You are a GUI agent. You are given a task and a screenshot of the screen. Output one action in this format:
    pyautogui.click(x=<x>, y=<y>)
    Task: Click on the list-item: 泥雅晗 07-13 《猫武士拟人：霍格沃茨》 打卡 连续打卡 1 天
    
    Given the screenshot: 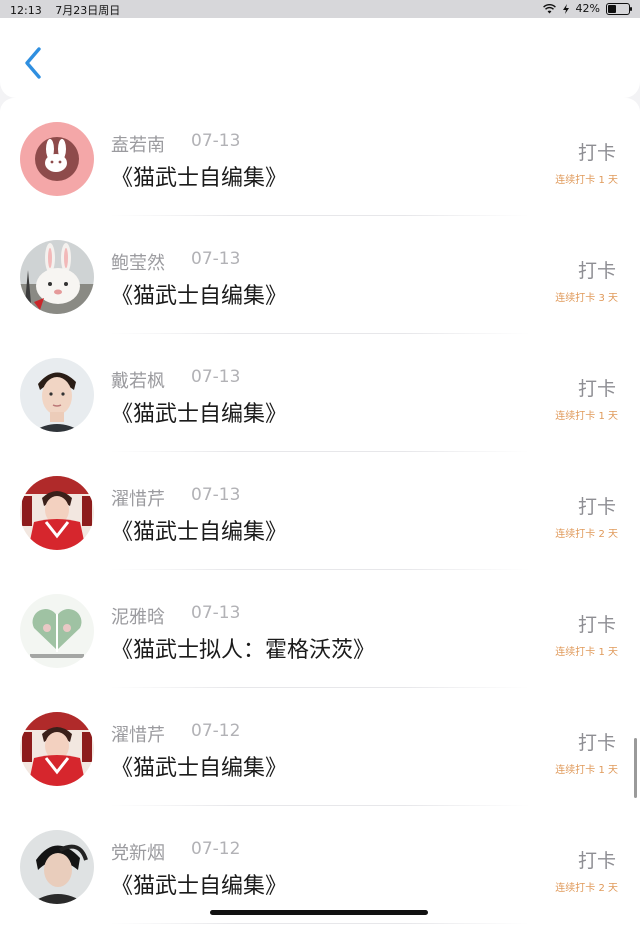 What is the action you would take?
    pyautogui.click(x=320, y=629)
    